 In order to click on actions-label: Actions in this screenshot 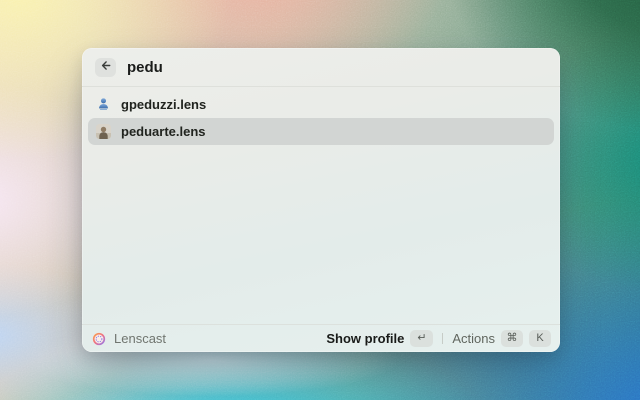, I will do `click(473, 338)`.